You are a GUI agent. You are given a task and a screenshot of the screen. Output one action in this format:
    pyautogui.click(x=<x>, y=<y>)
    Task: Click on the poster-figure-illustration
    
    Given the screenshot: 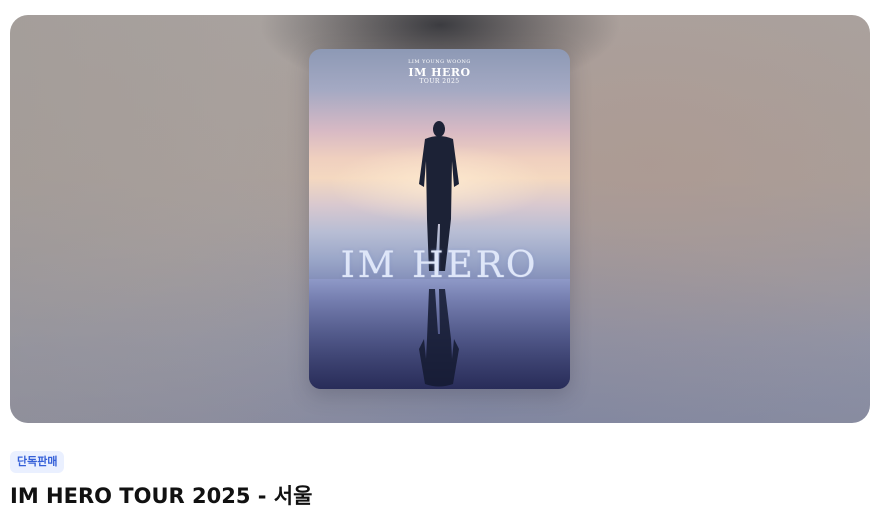 What is the action you would take?
    pyautogui.click(x=439, y=254)
    